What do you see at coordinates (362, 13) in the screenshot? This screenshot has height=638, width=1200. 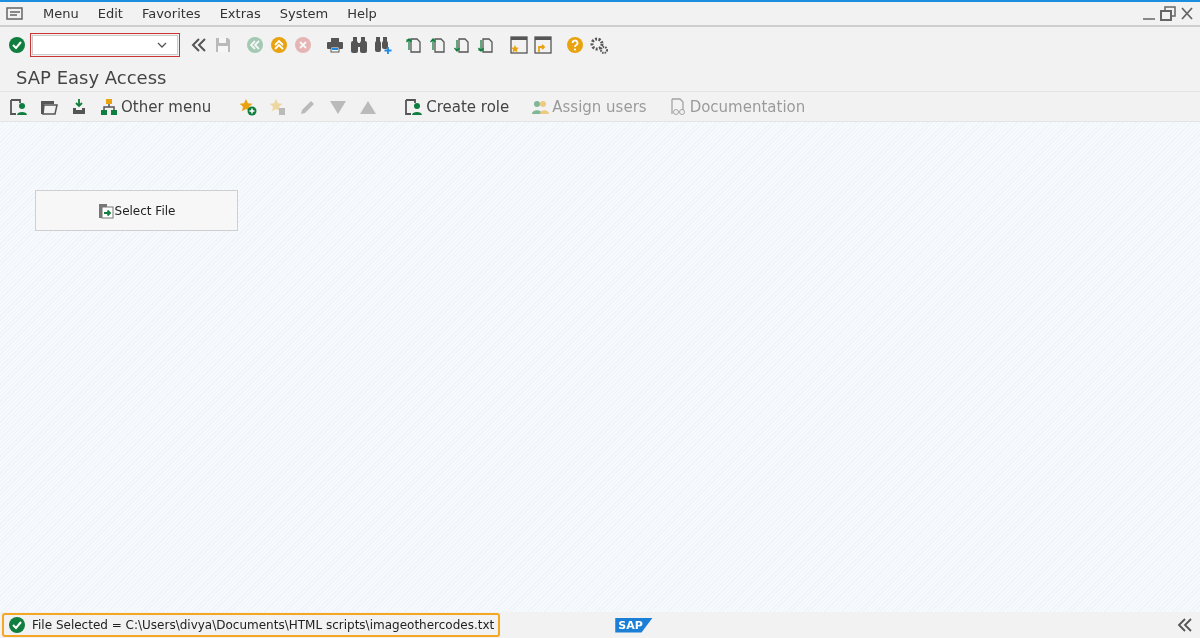 I see `menu-item: Help` at bounding box center [362, 13].